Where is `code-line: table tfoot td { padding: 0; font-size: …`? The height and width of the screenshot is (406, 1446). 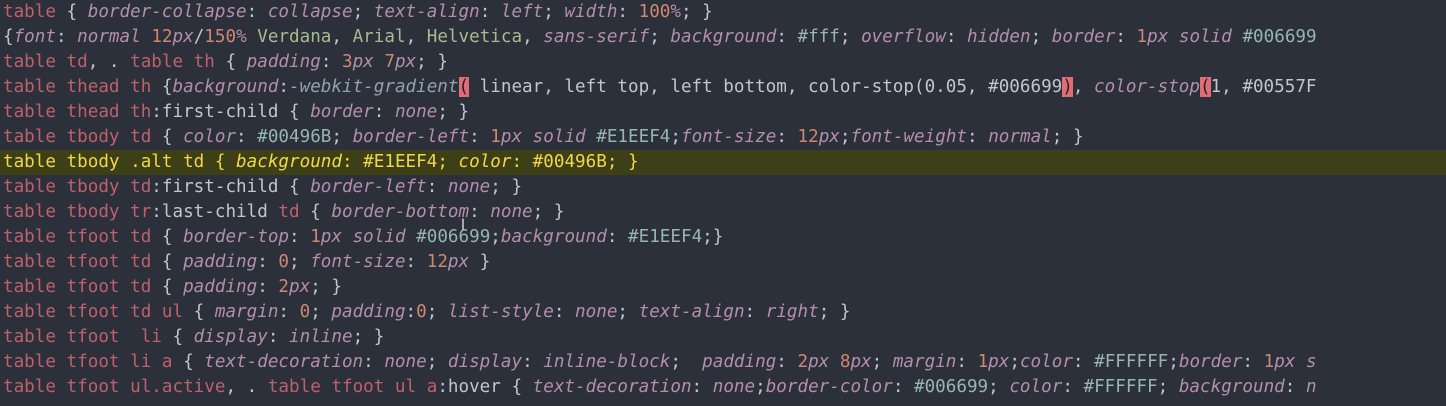
code-line: table tfoot td { padding: 0; font-size: … is located at coordinates (723, 262).